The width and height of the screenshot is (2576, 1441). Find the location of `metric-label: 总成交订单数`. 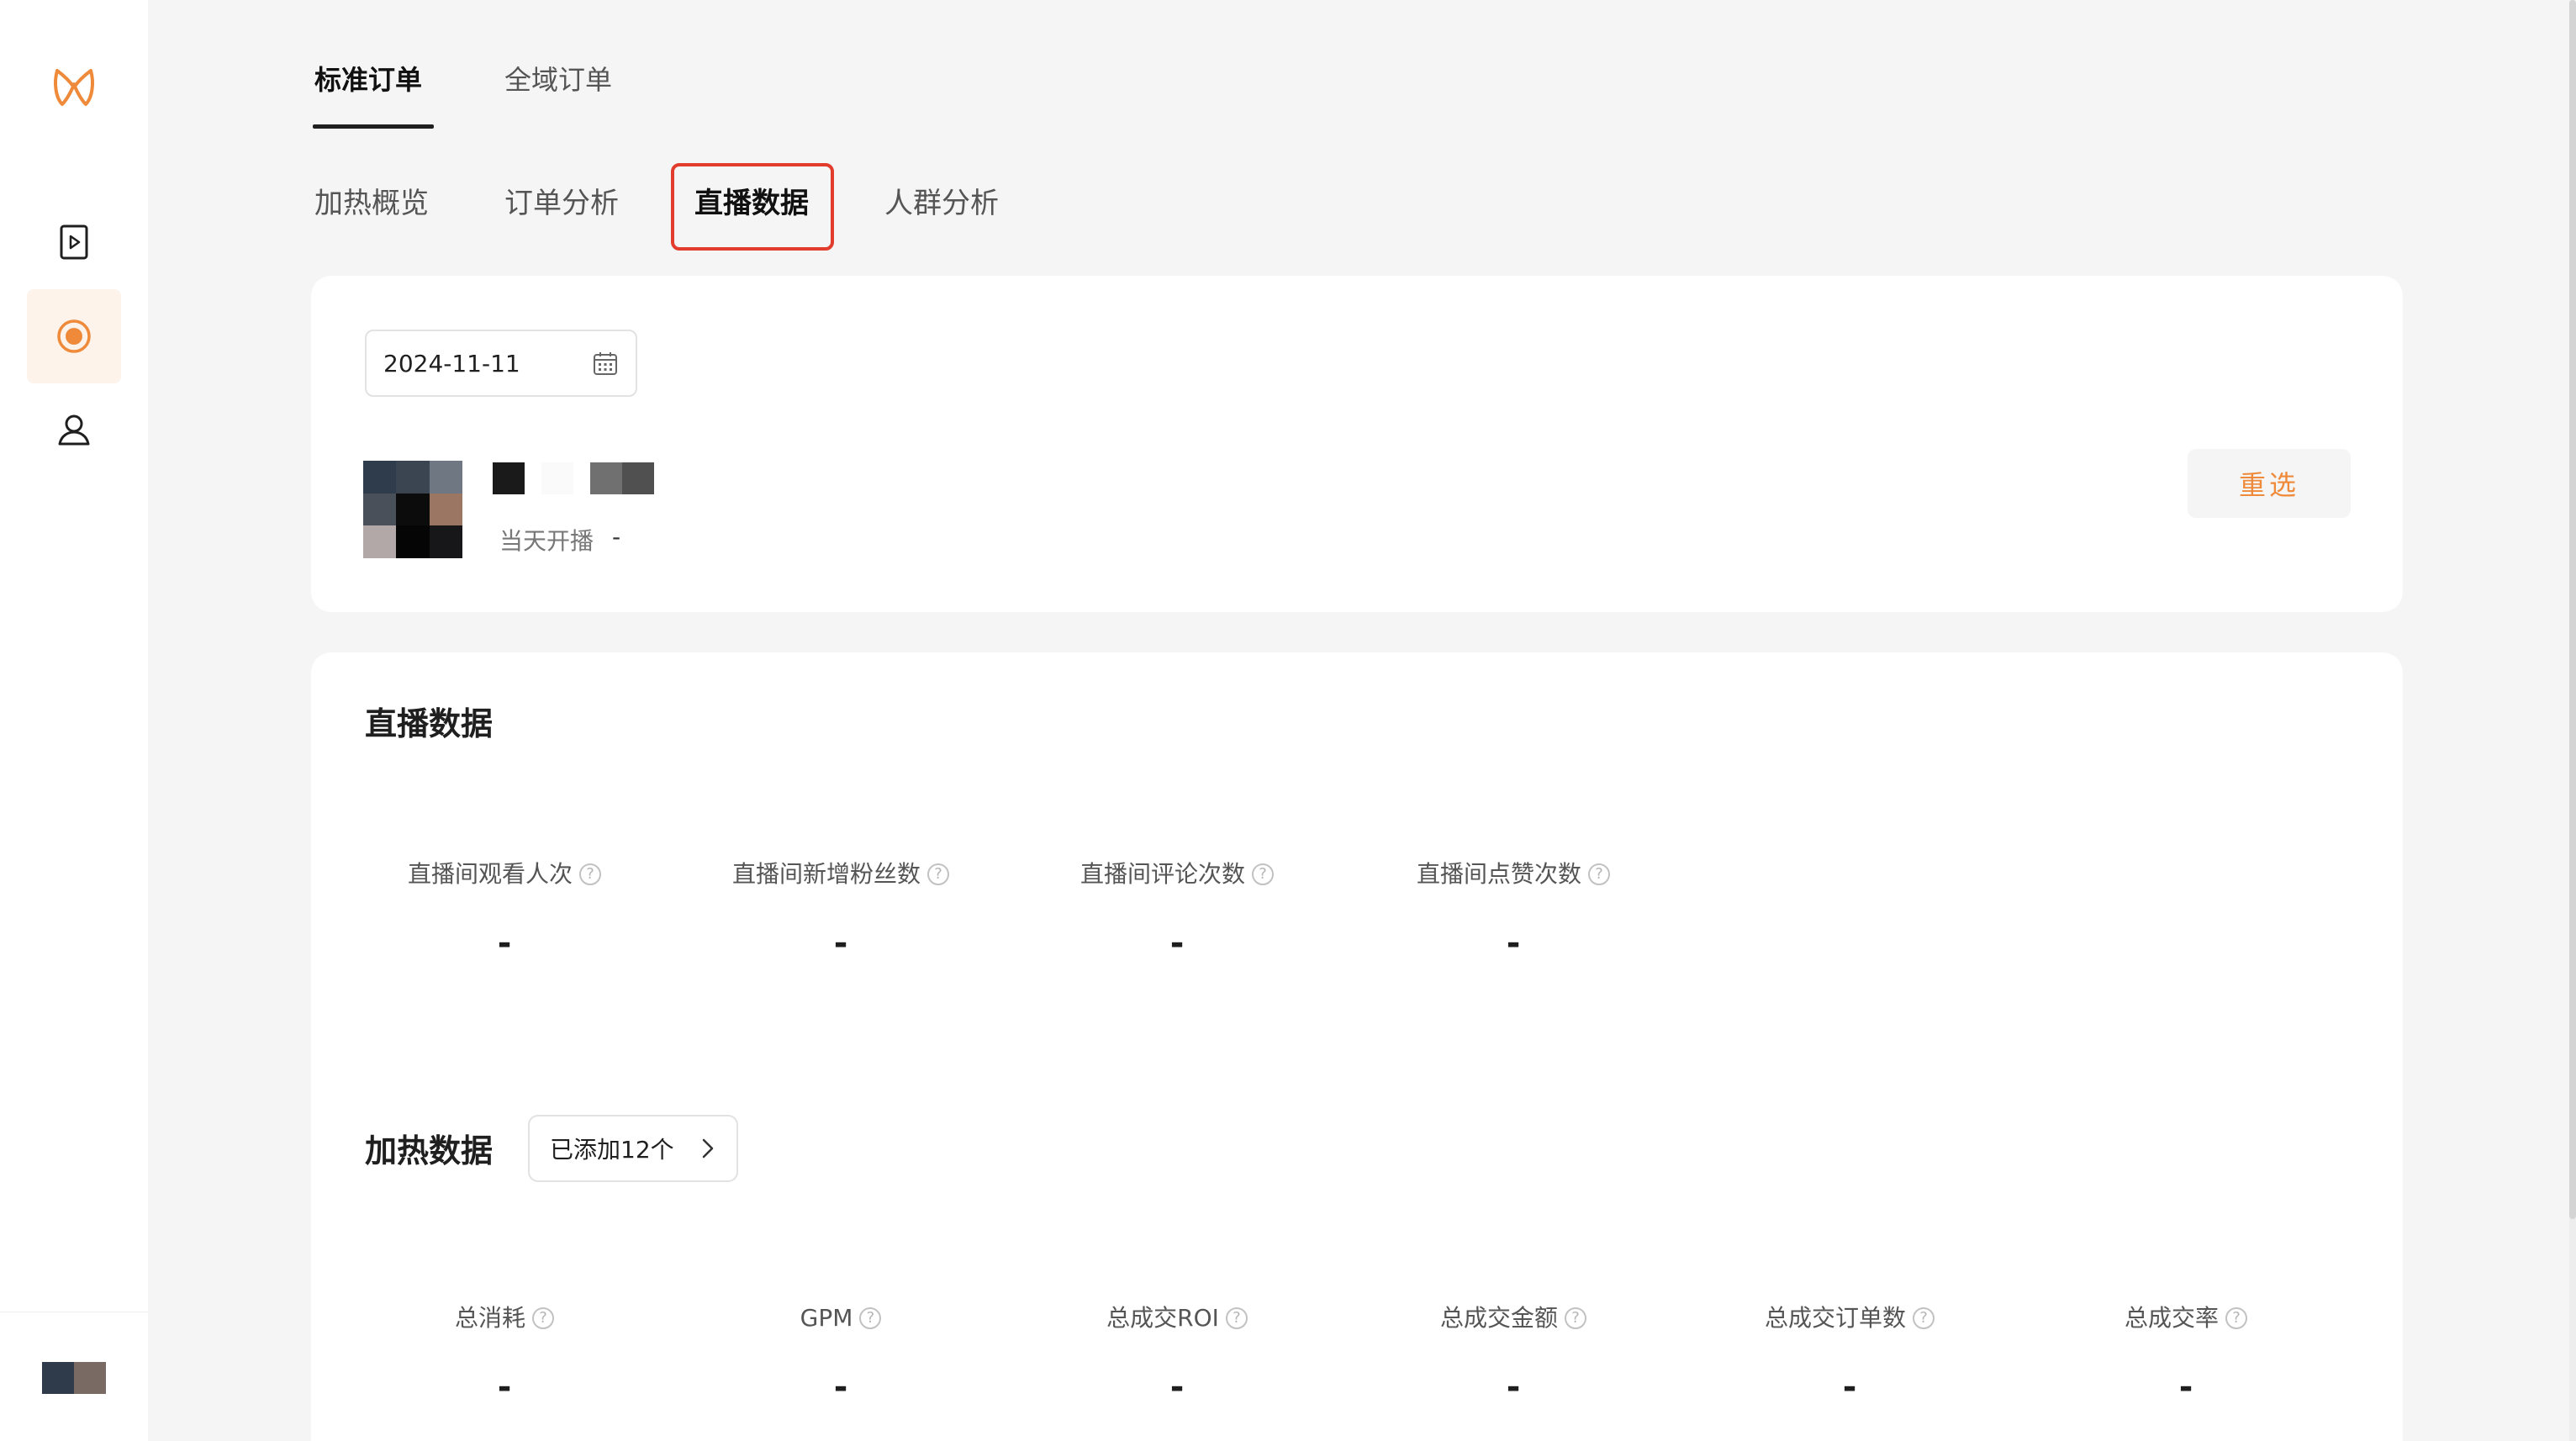

metric-label: 总成交订单数 is located at coordinates (1835, 1318).